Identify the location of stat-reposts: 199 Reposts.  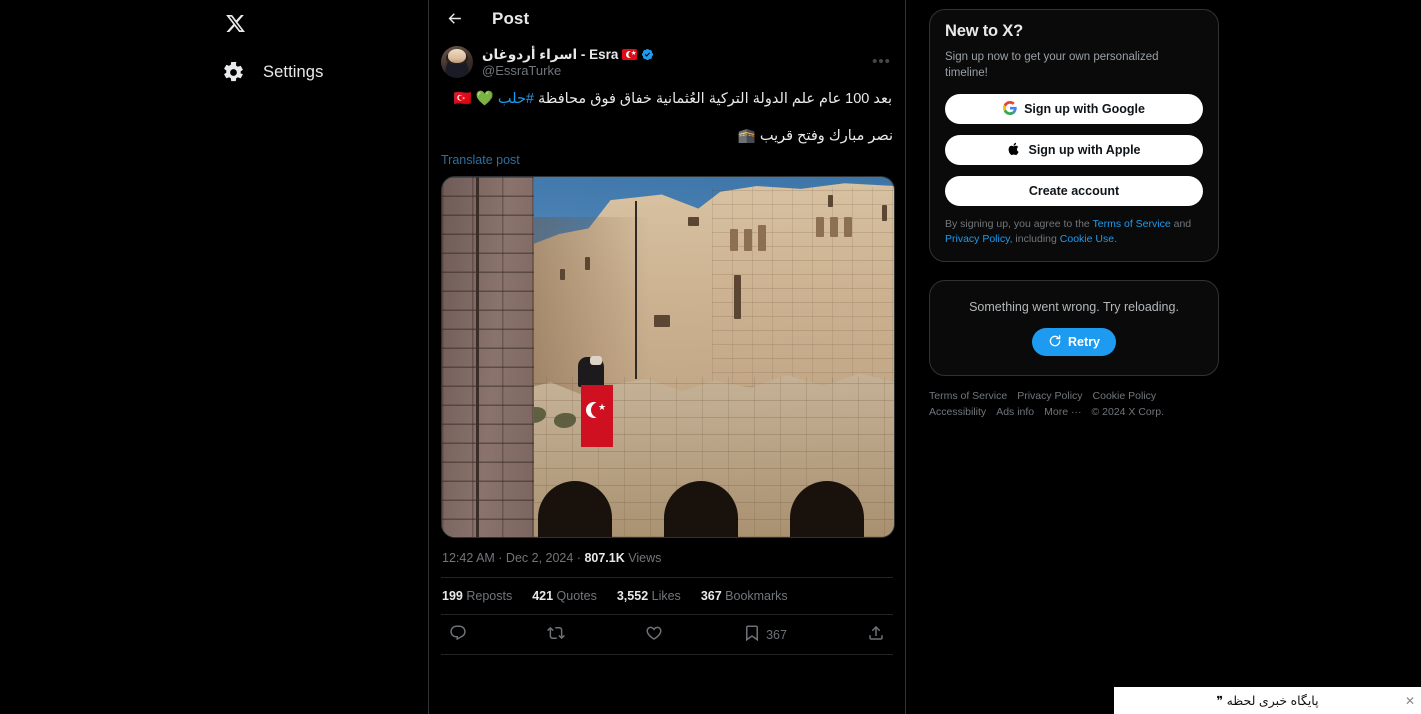
(477, 596).